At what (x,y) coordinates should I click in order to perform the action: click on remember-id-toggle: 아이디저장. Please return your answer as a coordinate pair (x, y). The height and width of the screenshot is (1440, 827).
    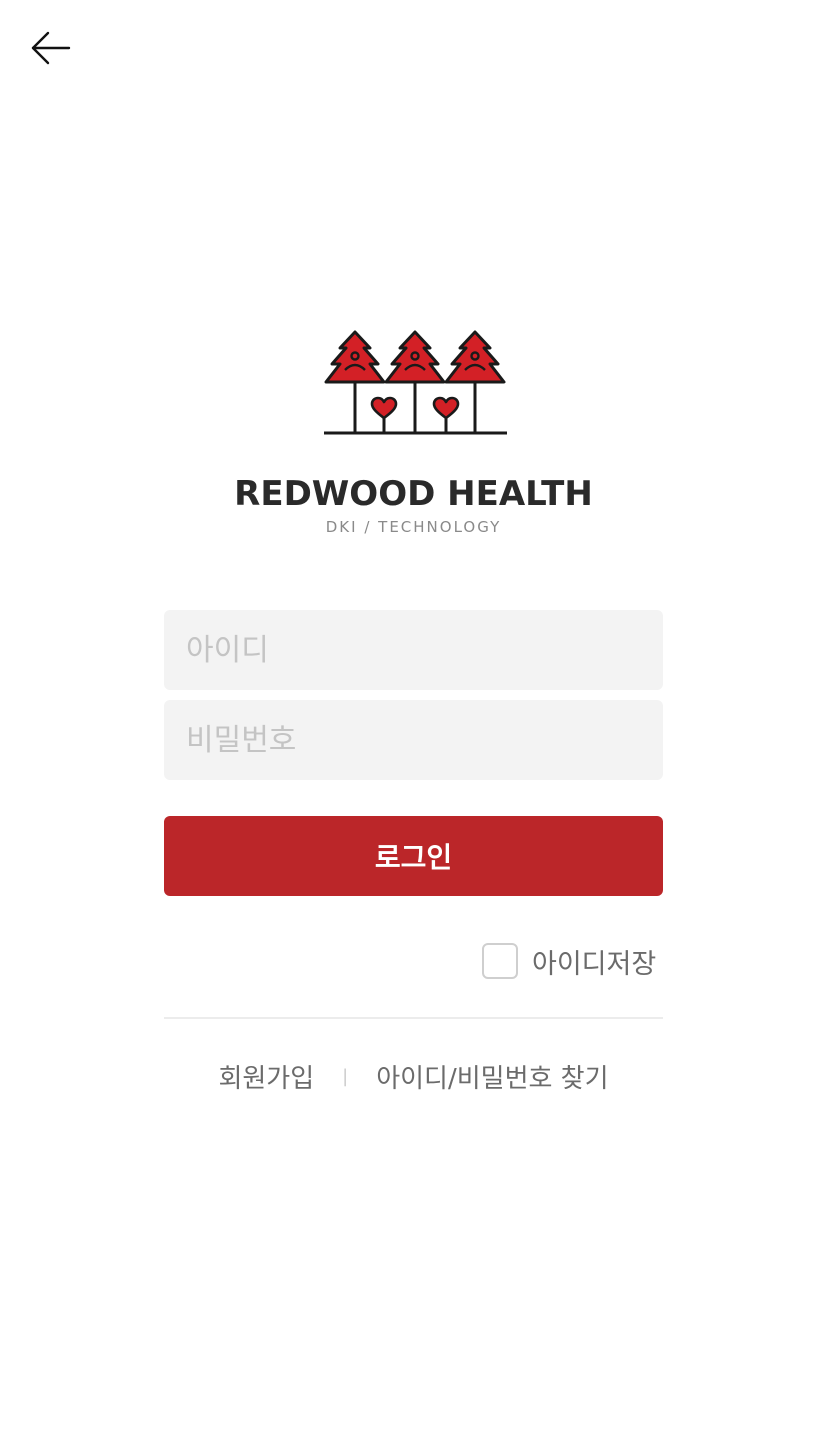
    Looking at the image, I should click on (569, 961).